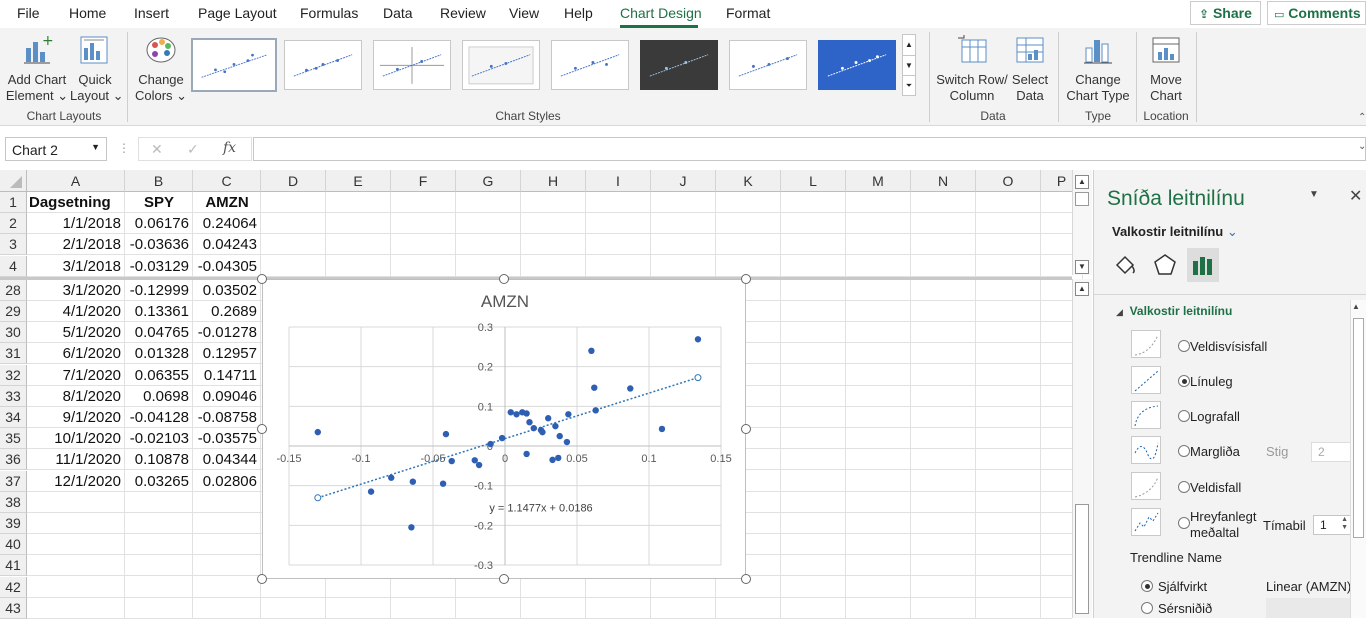  What do you see at coordinates (1358, 459) in the screenshot?
I see `pane-scrollbar: ▲` at bounding box center [1358, 459].